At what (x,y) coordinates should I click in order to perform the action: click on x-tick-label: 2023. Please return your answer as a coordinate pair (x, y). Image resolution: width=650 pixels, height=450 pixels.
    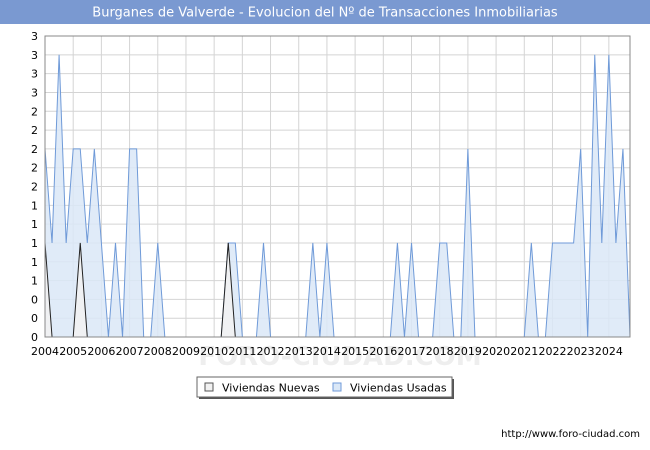
    Looking at the image, I should click on (581, 351).